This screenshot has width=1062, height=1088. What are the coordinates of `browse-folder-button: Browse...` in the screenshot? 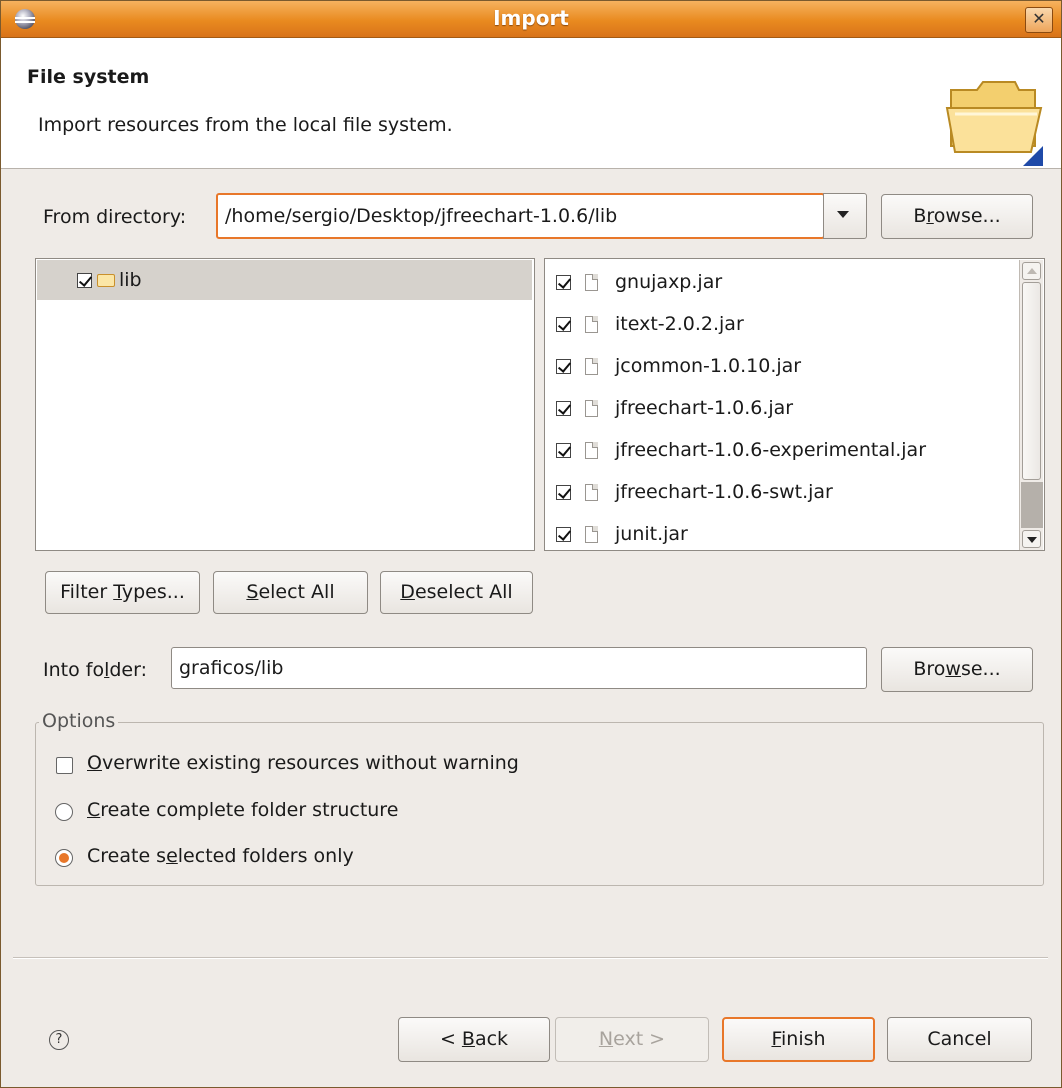 It's located at (957, 669).